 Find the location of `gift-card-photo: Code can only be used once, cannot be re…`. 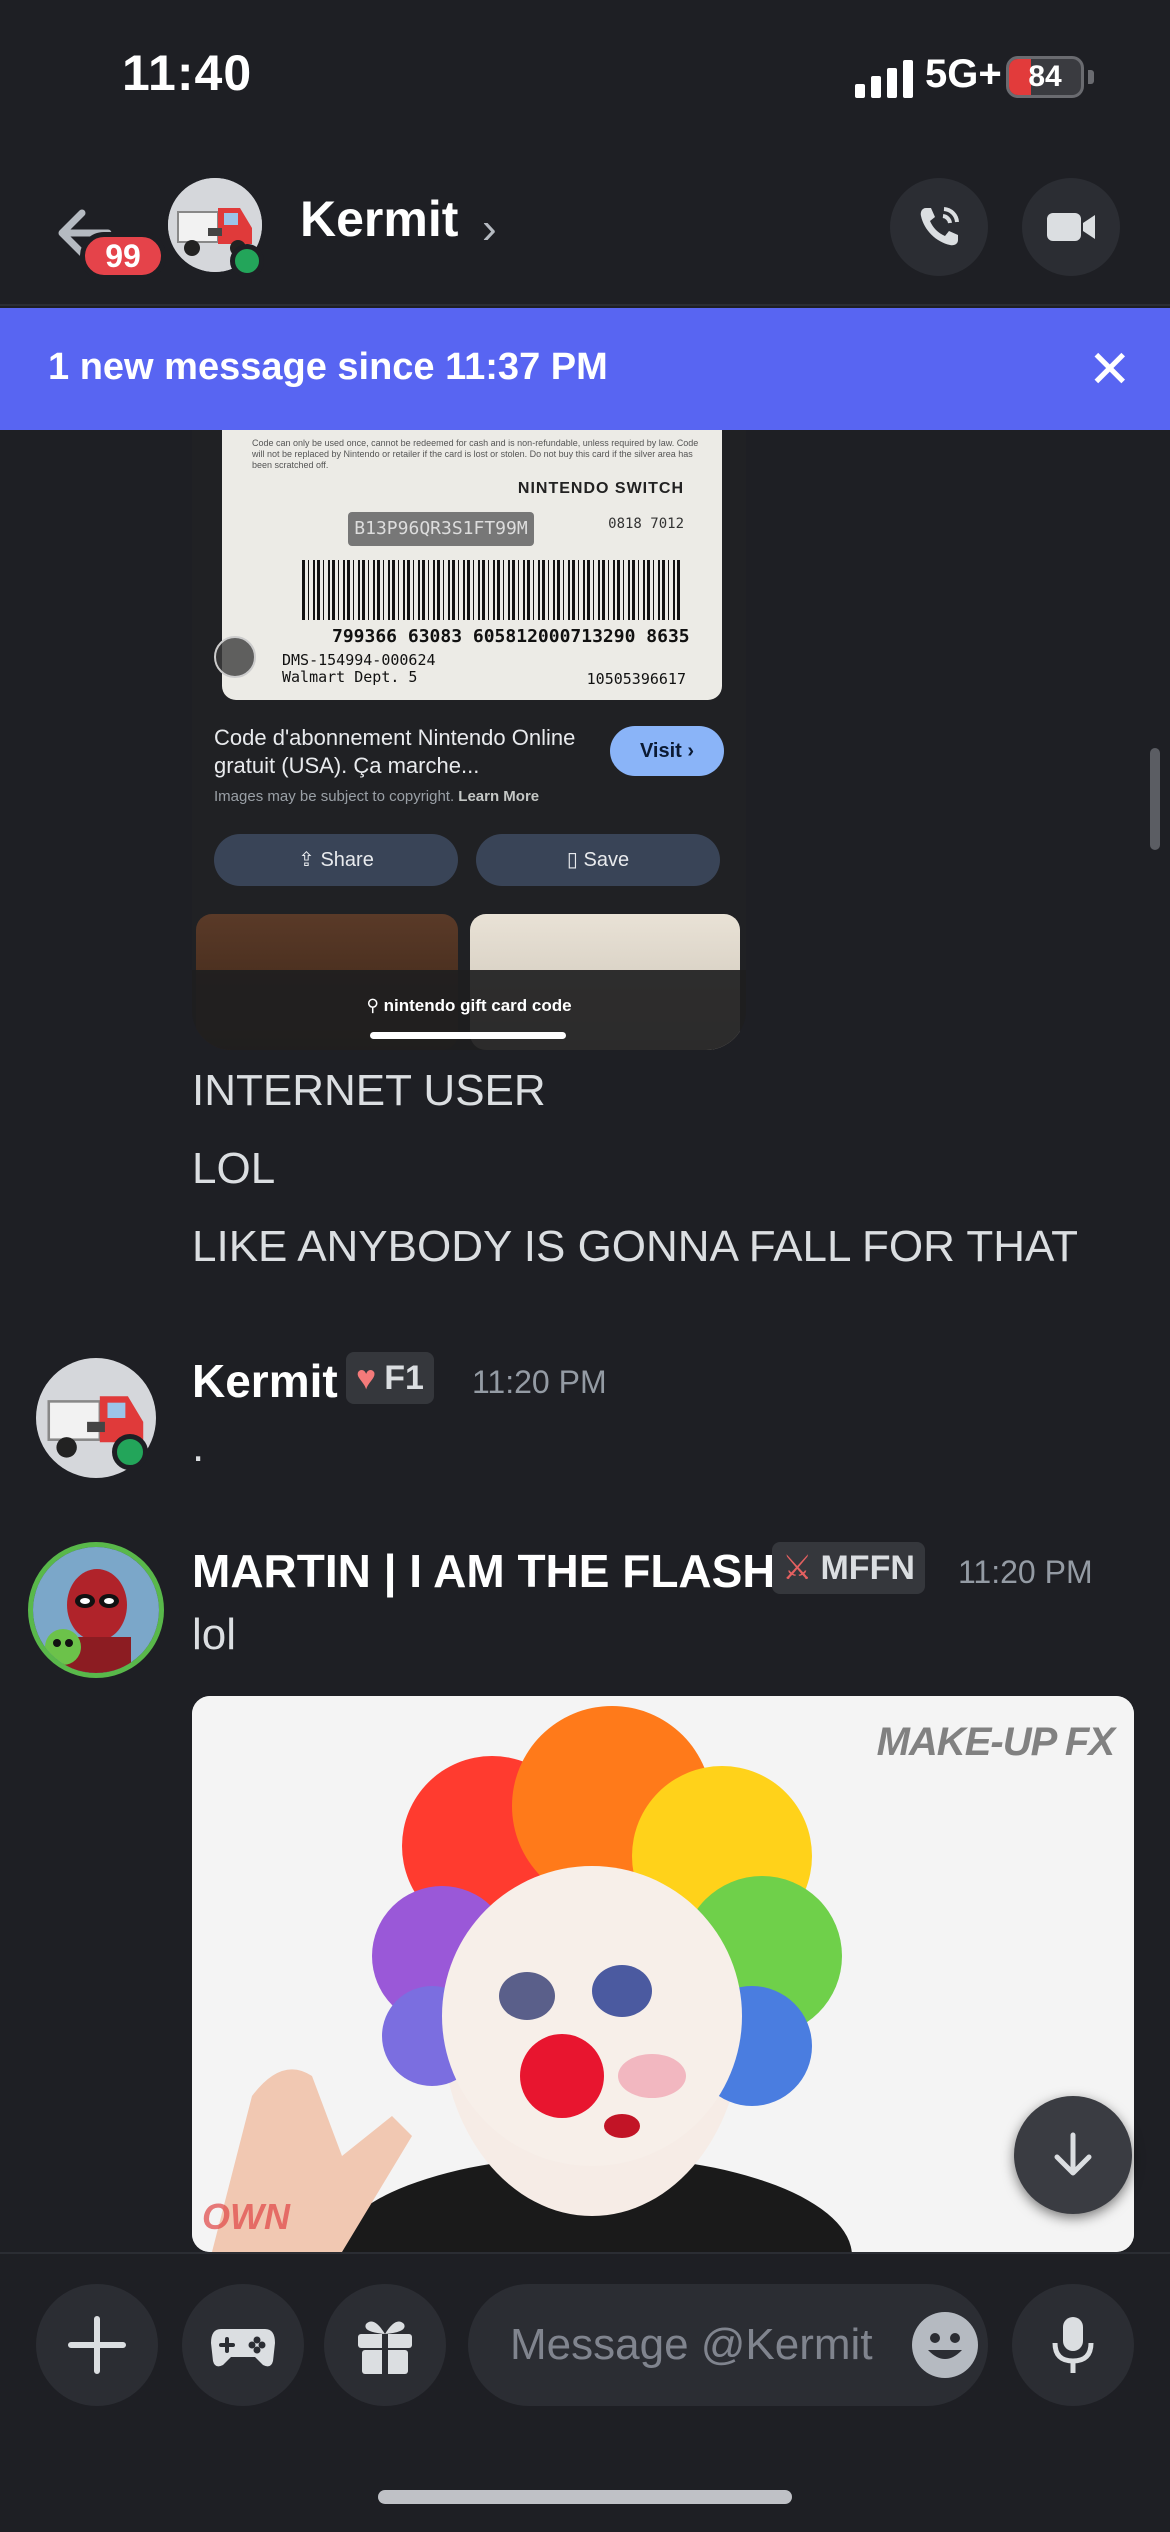

gift-card-photo: Code can only be used once, cannot be re… is located at coordinates (472, 565).